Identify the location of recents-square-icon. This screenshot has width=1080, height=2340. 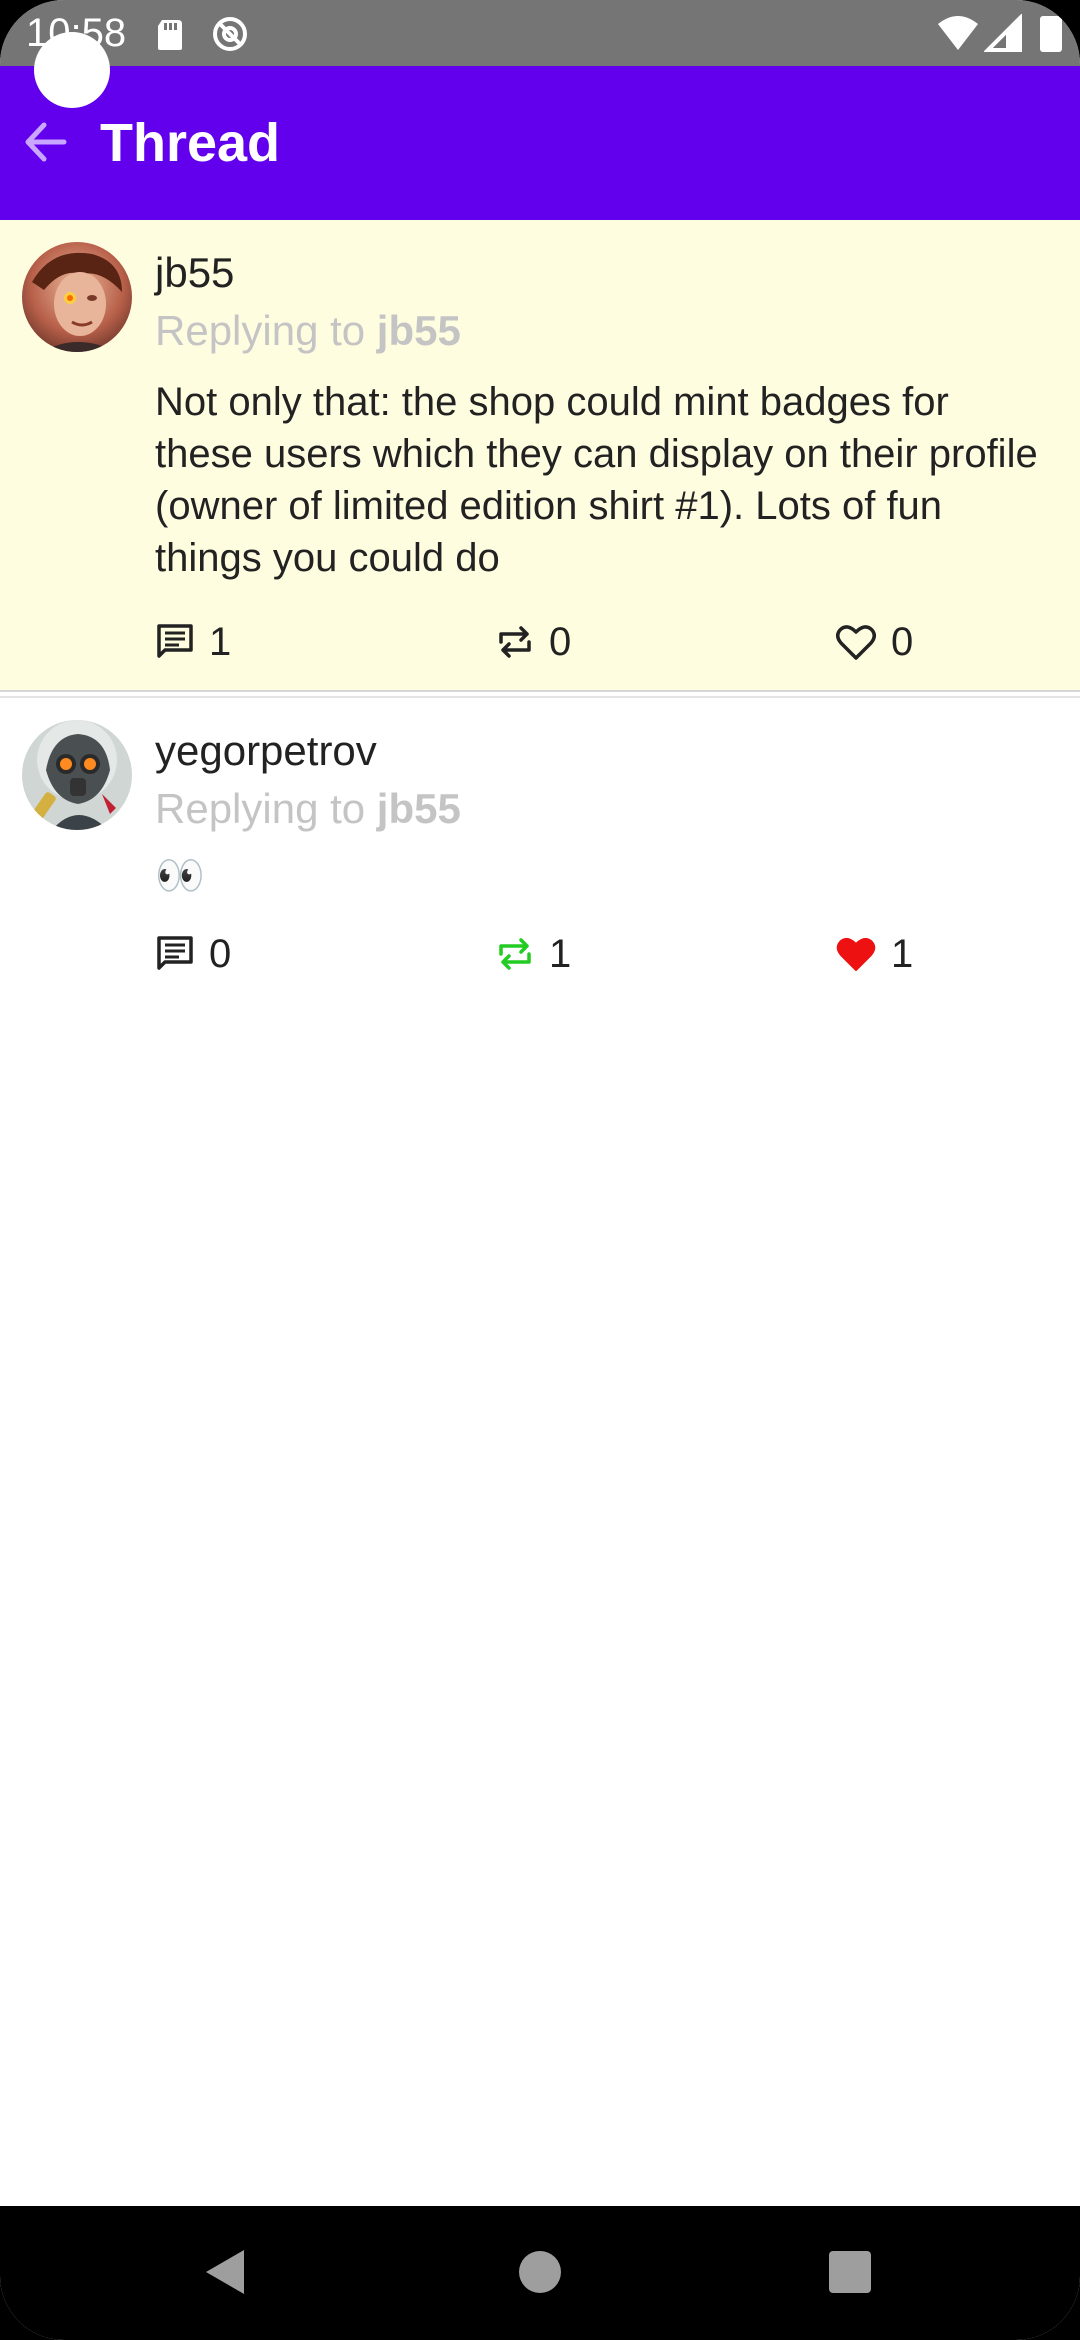
(850, 2272).